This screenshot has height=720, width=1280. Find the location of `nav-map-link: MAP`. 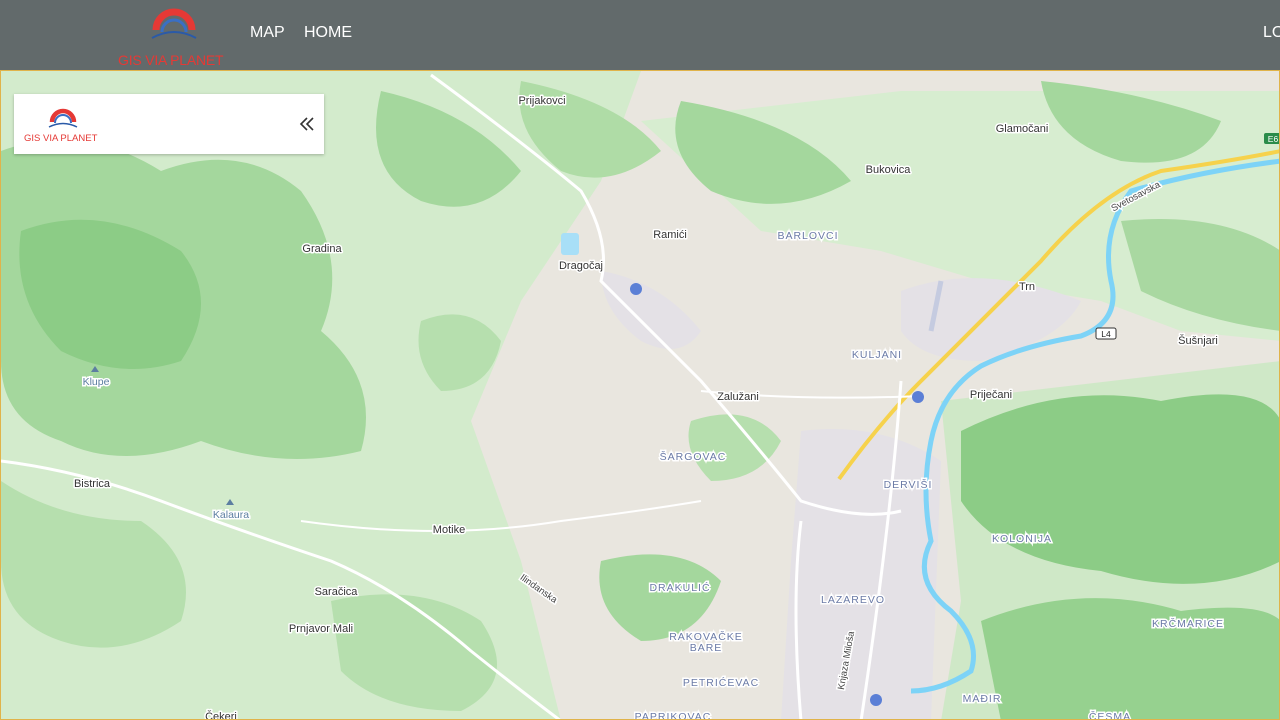

nav-map-link: MAP is located at coordinates (267, 33).